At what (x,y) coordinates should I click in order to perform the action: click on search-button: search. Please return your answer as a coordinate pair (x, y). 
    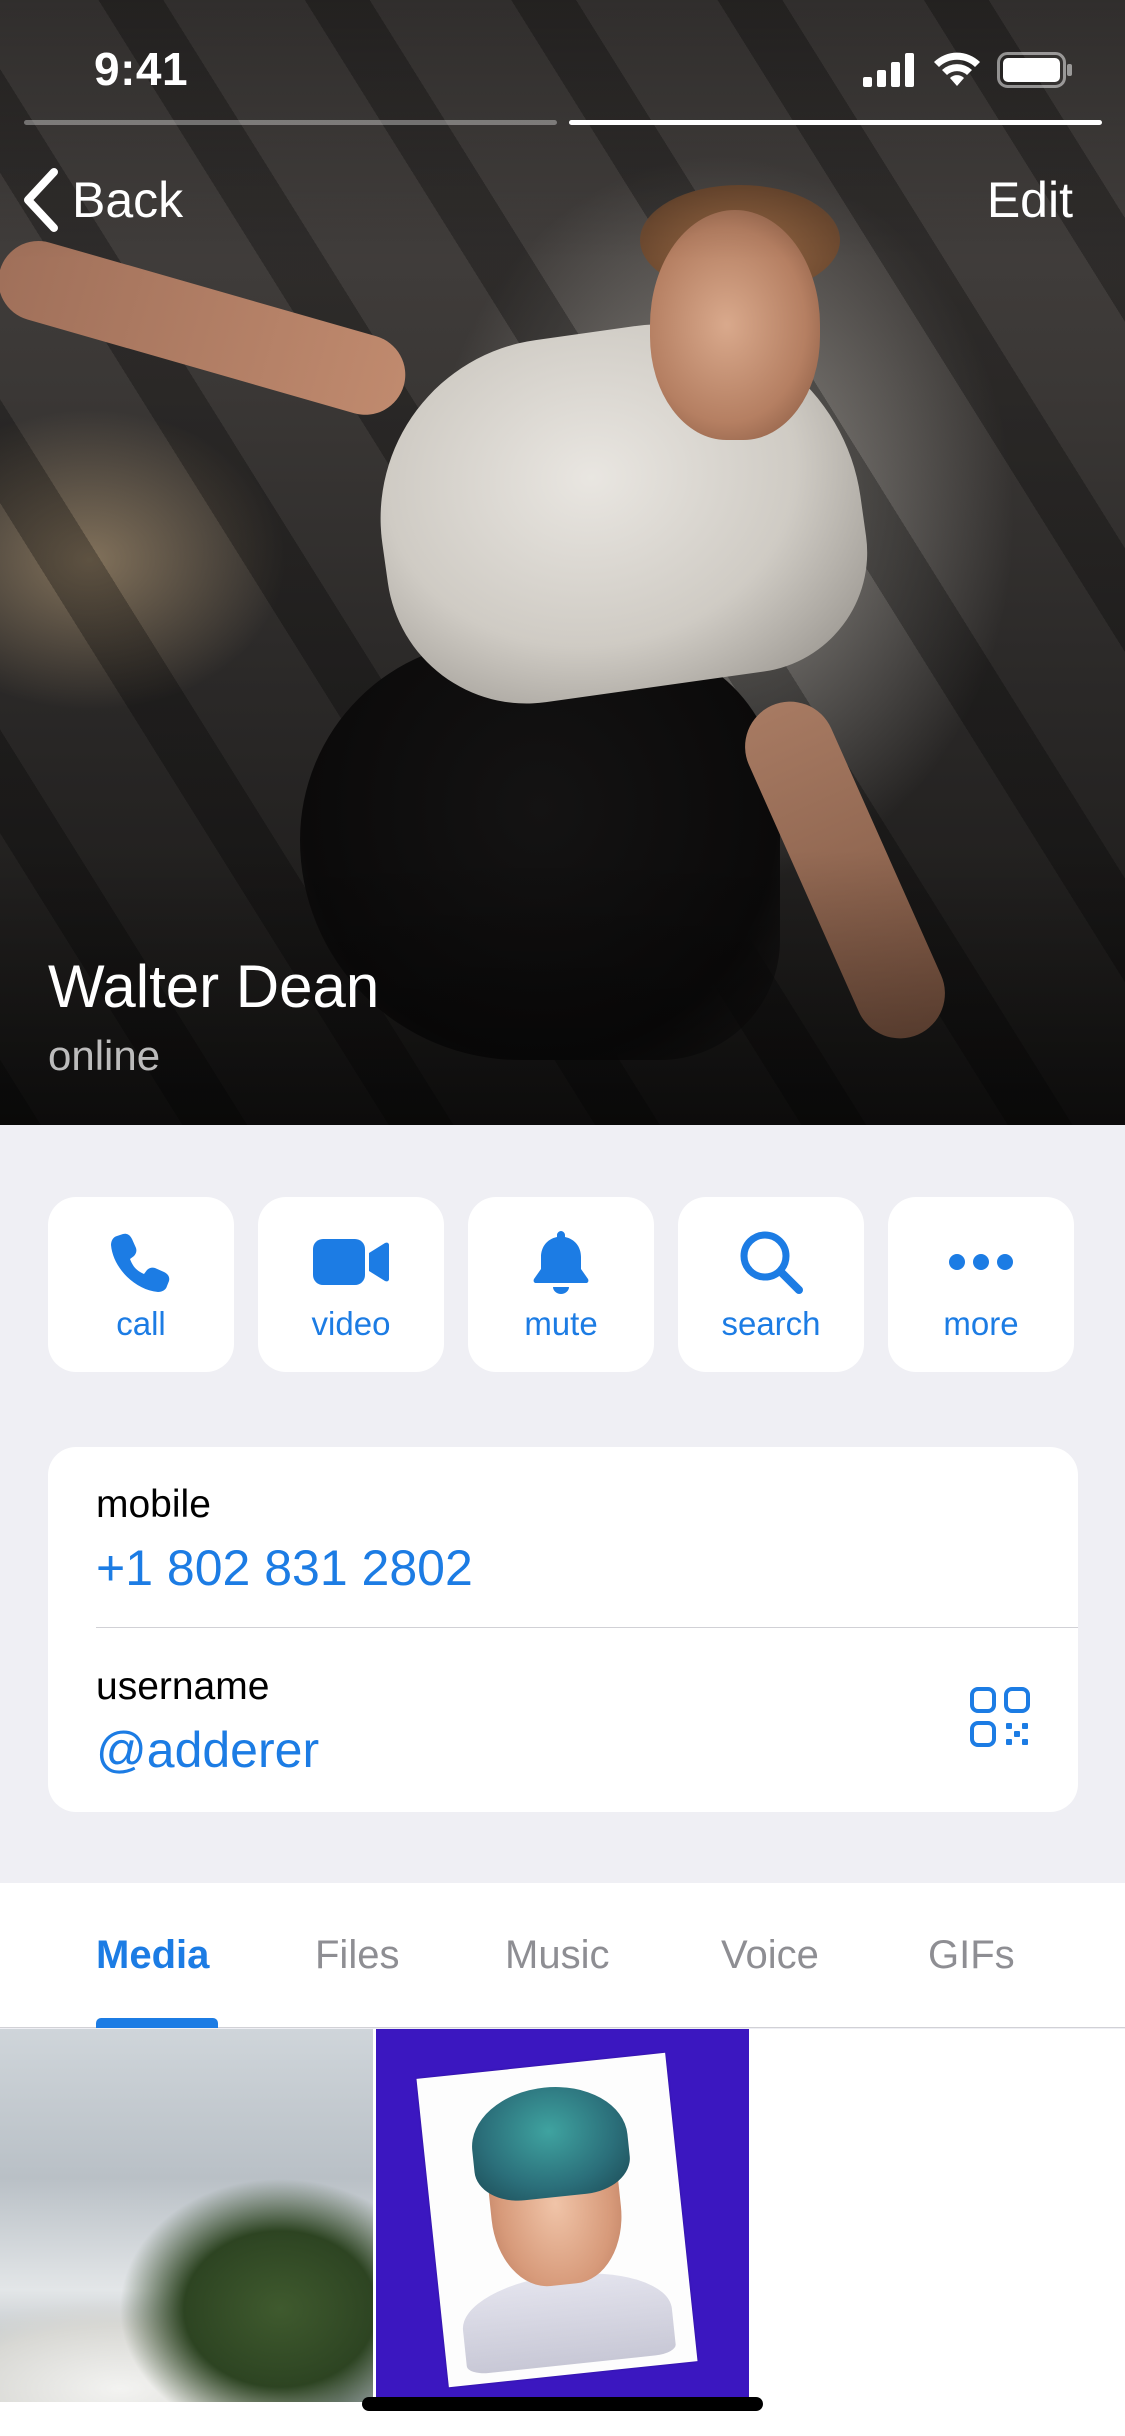
    Looking at the image, I should click on (771, 1284).